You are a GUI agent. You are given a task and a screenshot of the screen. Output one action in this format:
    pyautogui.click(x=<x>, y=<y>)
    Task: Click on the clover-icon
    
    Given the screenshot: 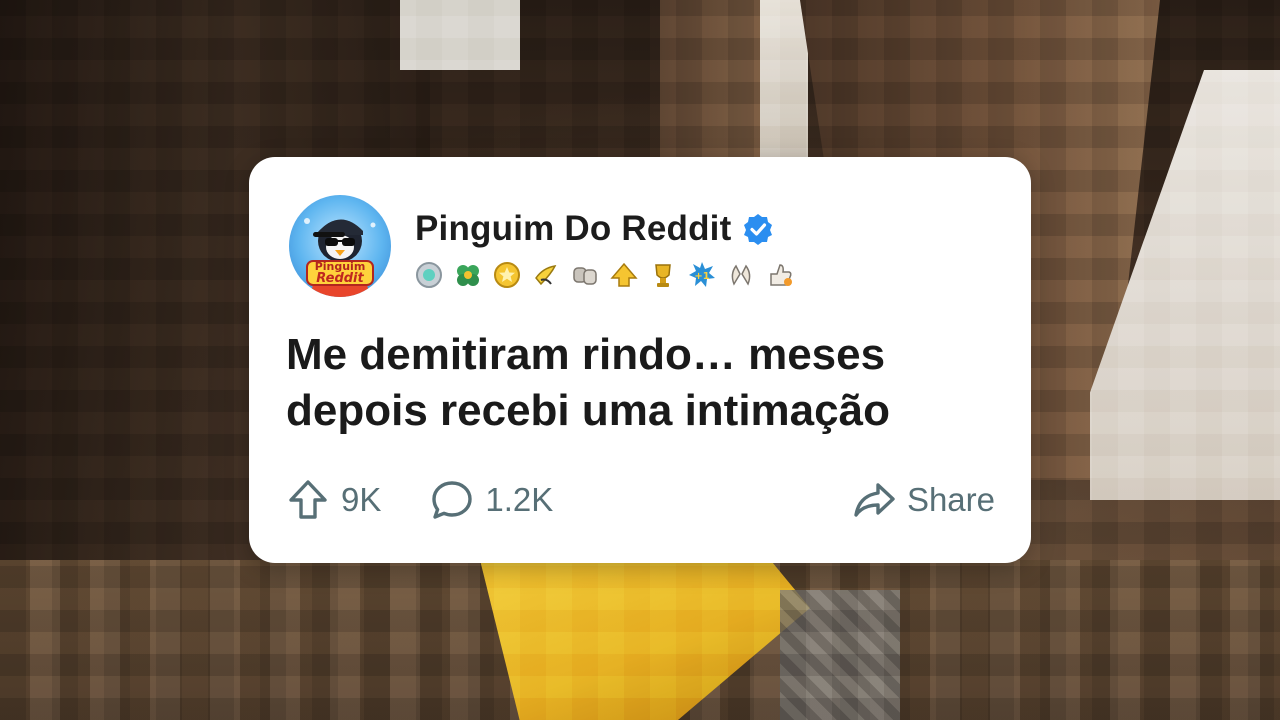 What is the action you would take?
    pyautogui.click(x=468, y=275)
    